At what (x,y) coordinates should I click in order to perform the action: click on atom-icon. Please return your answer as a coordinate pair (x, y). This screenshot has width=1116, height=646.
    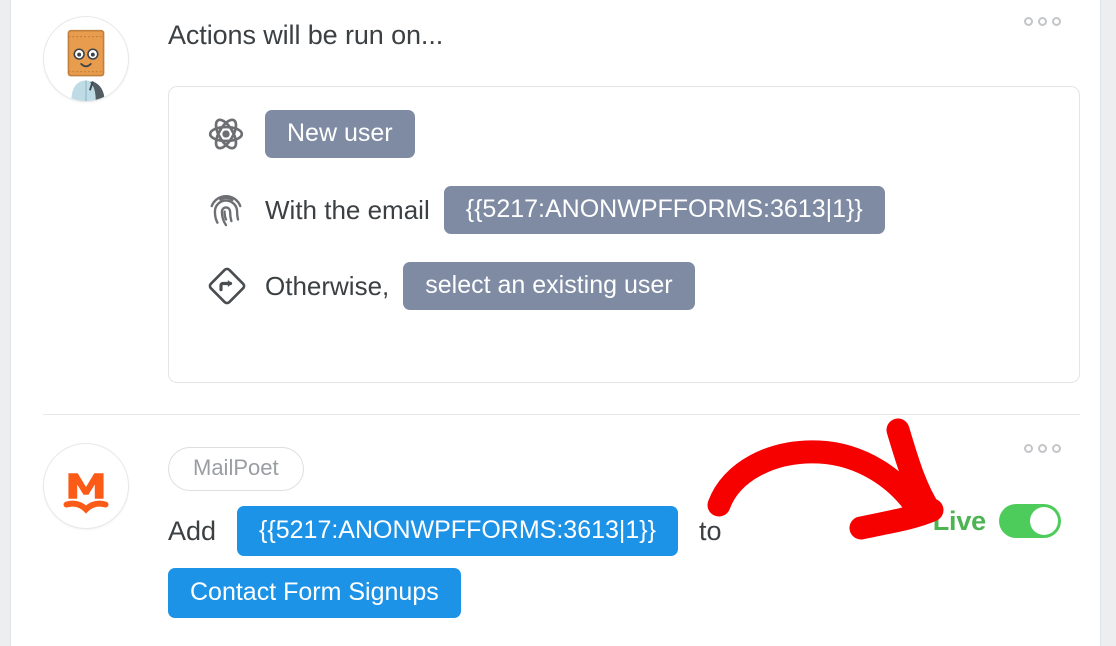
    Looking at the image, I should click on (230, 134).